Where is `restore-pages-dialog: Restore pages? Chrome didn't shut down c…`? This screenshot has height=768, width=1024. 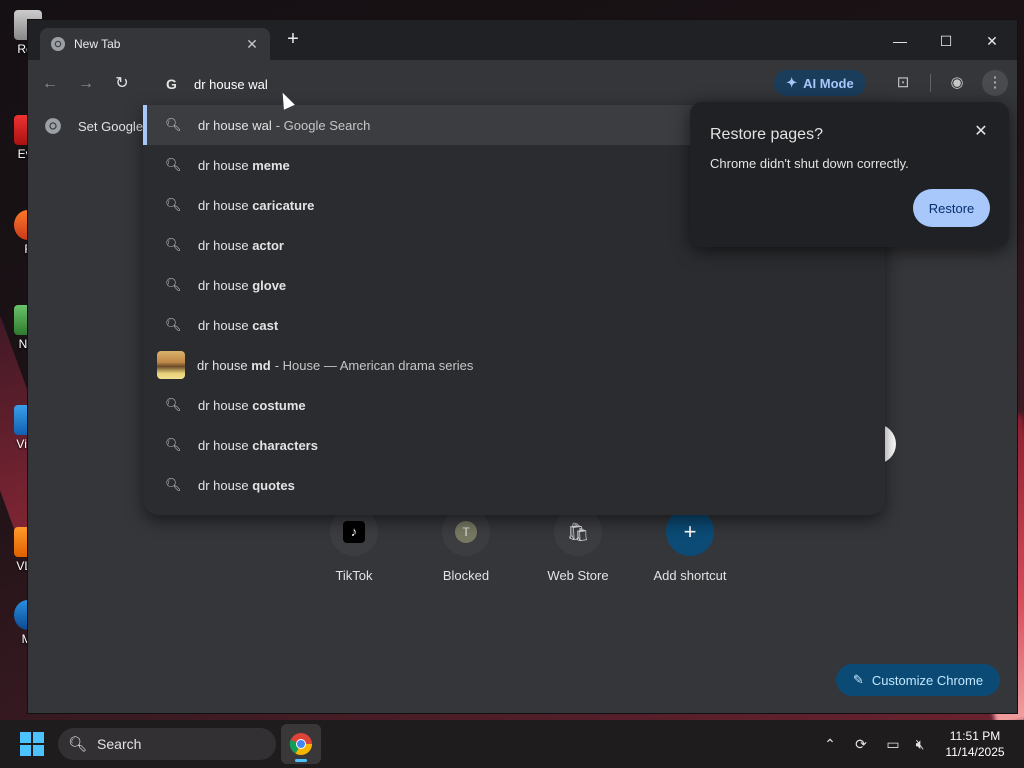
restore-pages-dialog: Restore pages? Chrome didn't shut down c… is located at coordinates (849, 174).